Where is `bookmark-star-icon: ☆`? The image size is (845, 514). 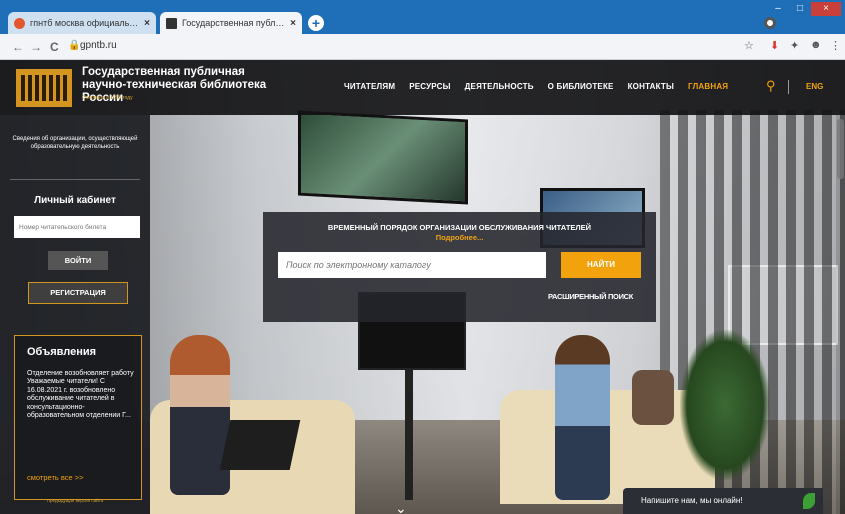 bookmark-star-icon: ☆ is located at coordinates (749, 45).